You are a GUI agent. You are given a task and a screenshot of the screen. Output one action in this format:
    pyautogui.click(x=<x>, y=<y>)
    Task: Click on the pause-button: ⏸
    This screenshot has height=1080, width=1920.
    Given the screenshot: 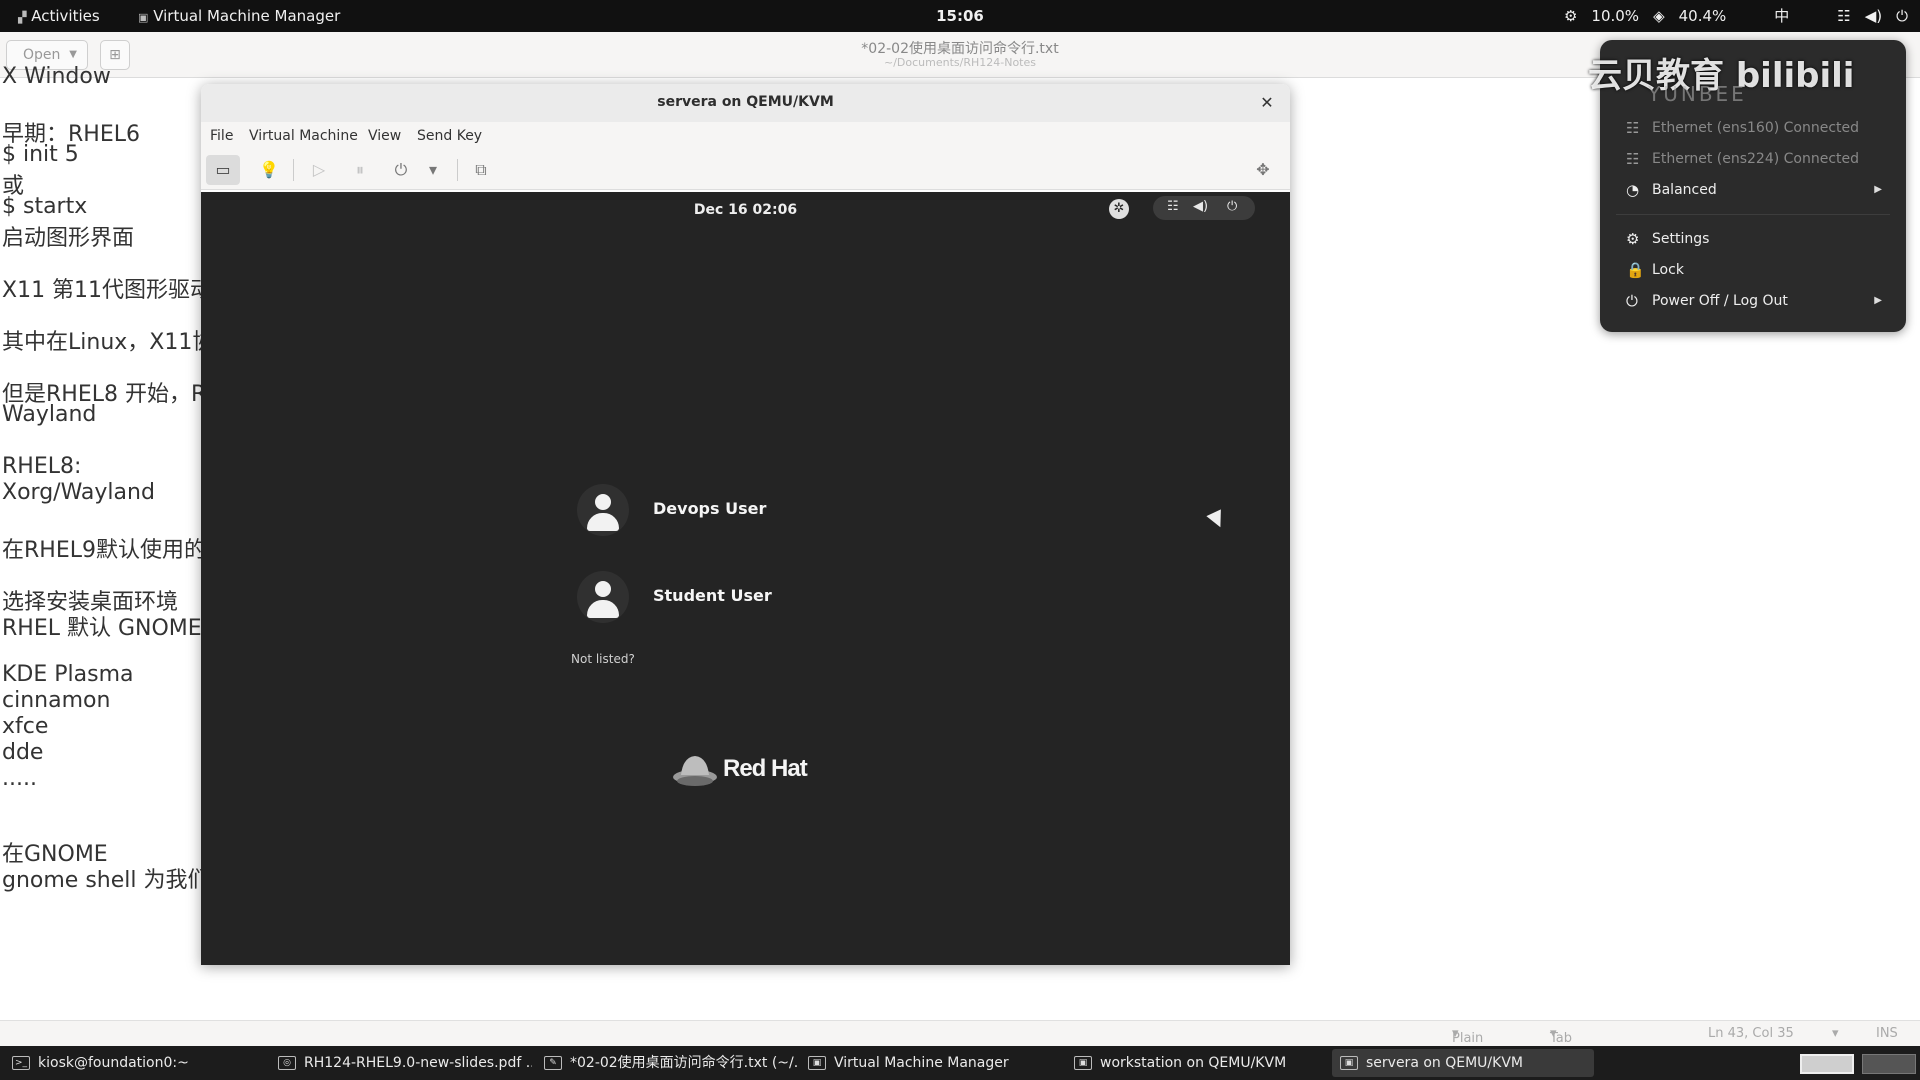 What is the action you would take?
    pyautogui.click(x=360, y=170)
    